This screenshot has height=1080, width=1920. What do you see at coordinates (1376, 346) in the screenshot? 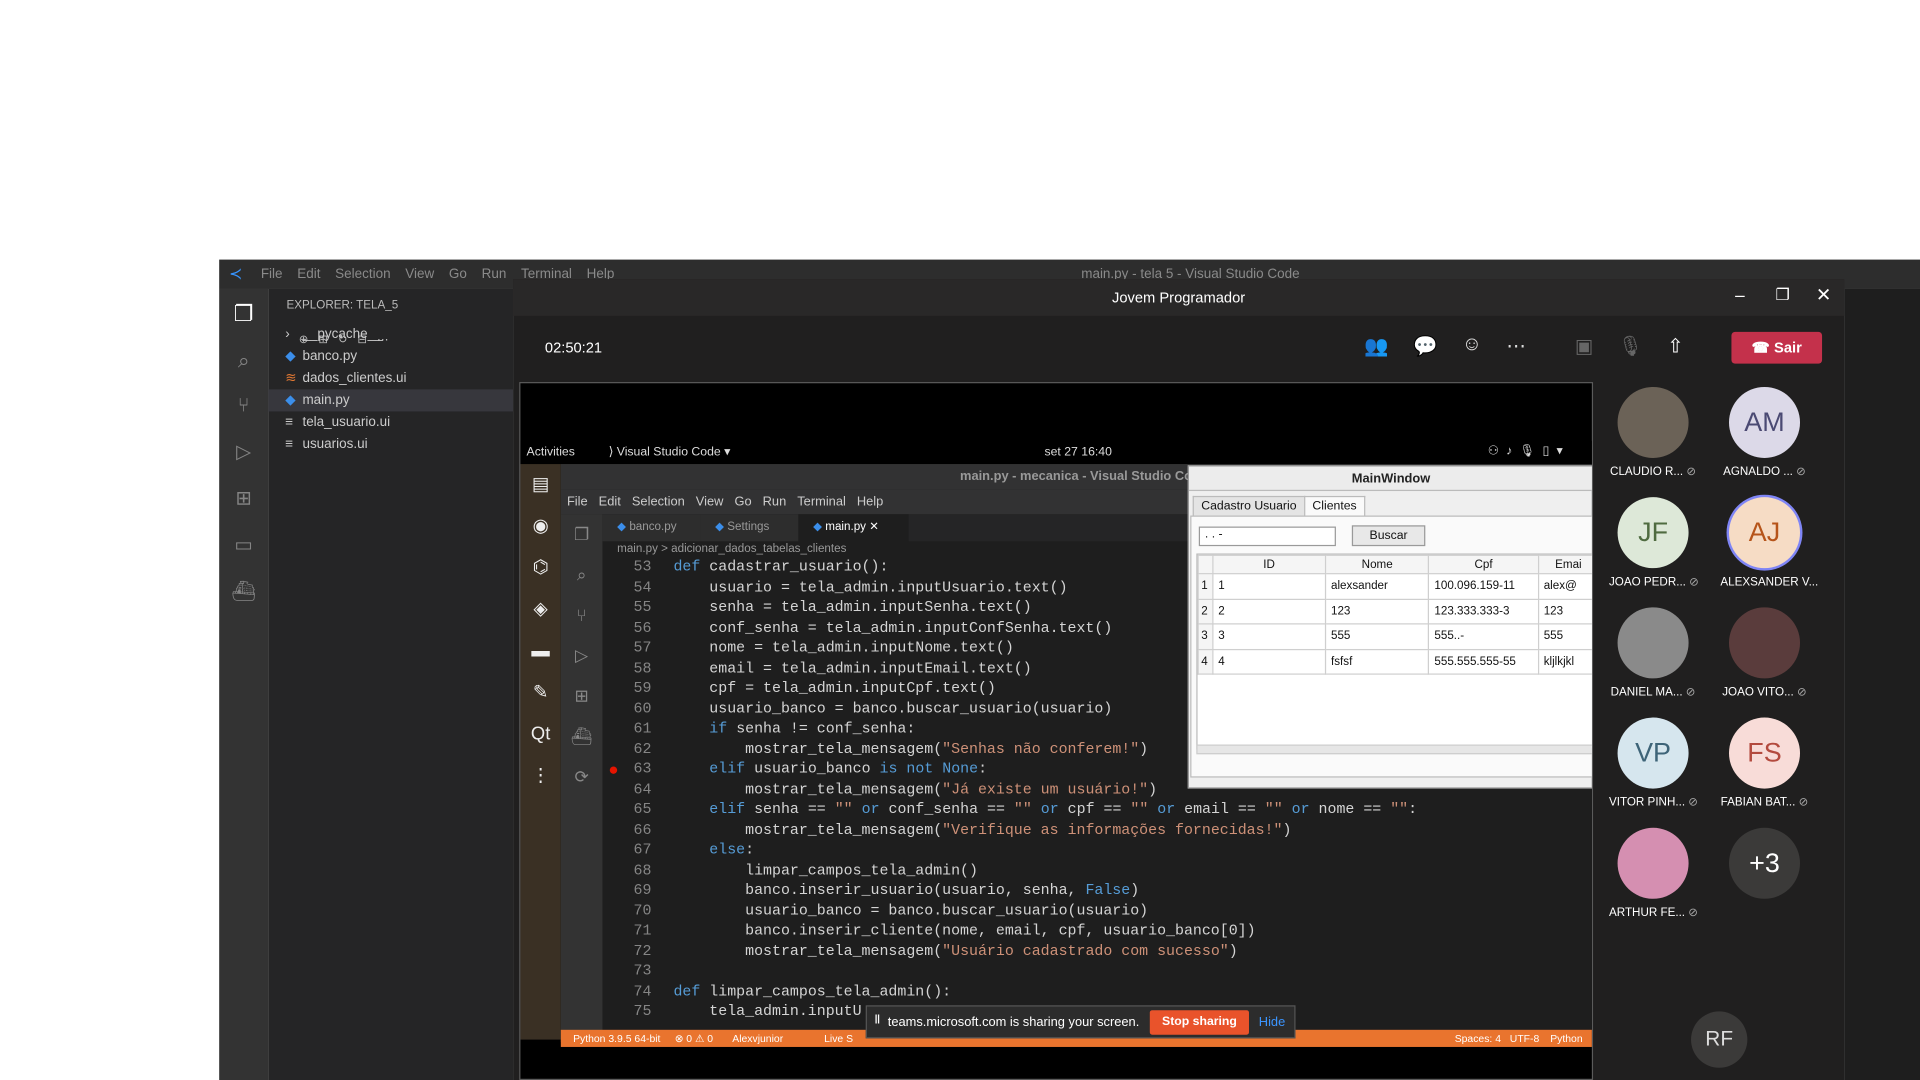
I see `participants-icon: 👥` at bounding box center [1376, 346].